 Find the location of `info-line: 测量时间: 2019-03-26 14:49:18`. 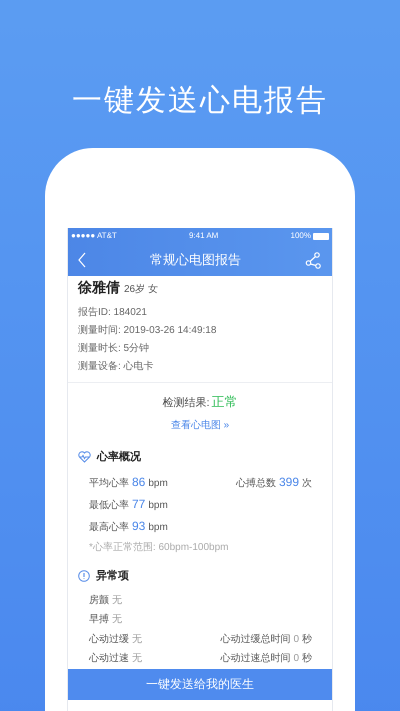

info-line: 测量时间: 2019-03-26 14:49:18 is located at coordinates (148, 331).